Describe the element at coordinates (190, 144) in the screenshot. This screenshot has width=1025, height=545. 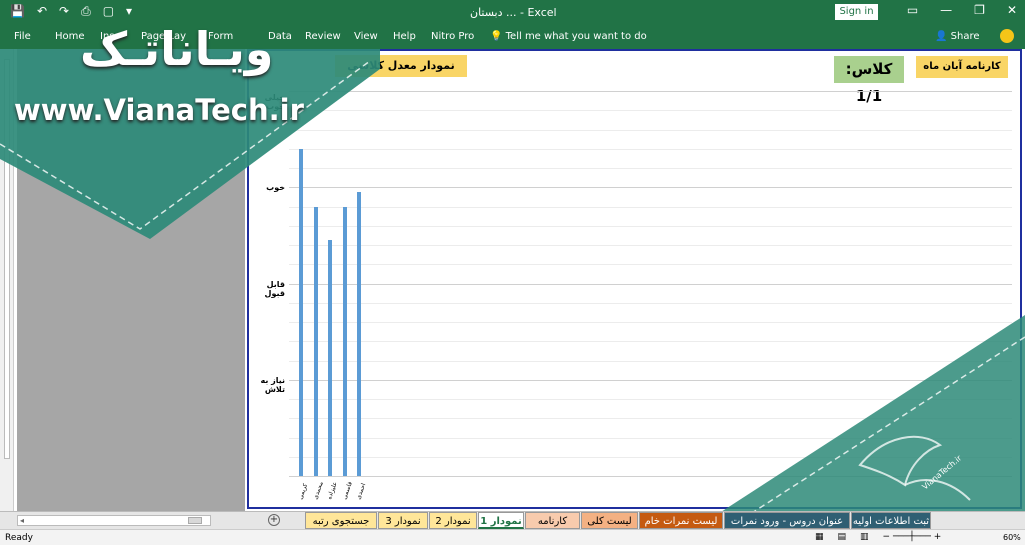
I see `watermark-banner` at that location.